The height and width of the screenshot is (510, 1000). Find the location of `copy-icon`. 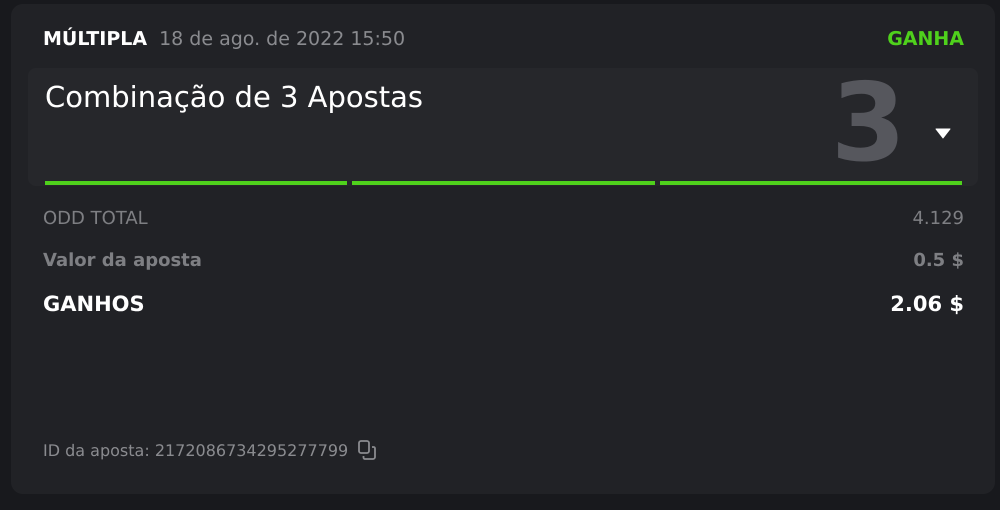

copy-icon is located at coordinates (367, 450).